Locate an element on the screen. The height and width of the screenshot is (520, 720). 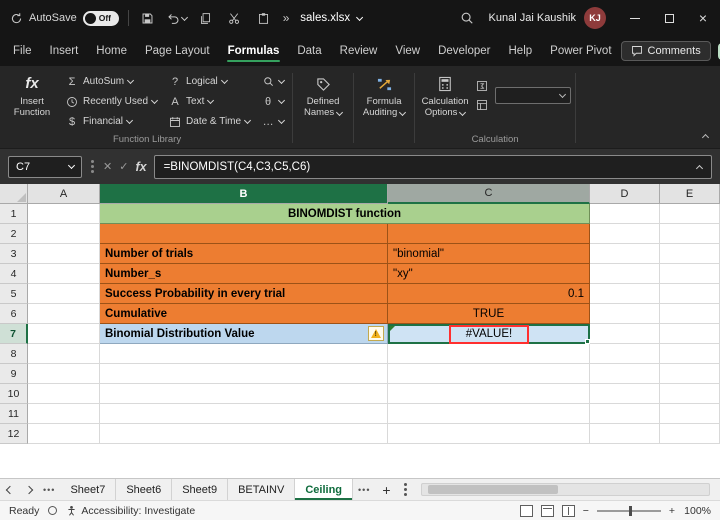
row-header-8: 8 is located at coordinates (14, 354).